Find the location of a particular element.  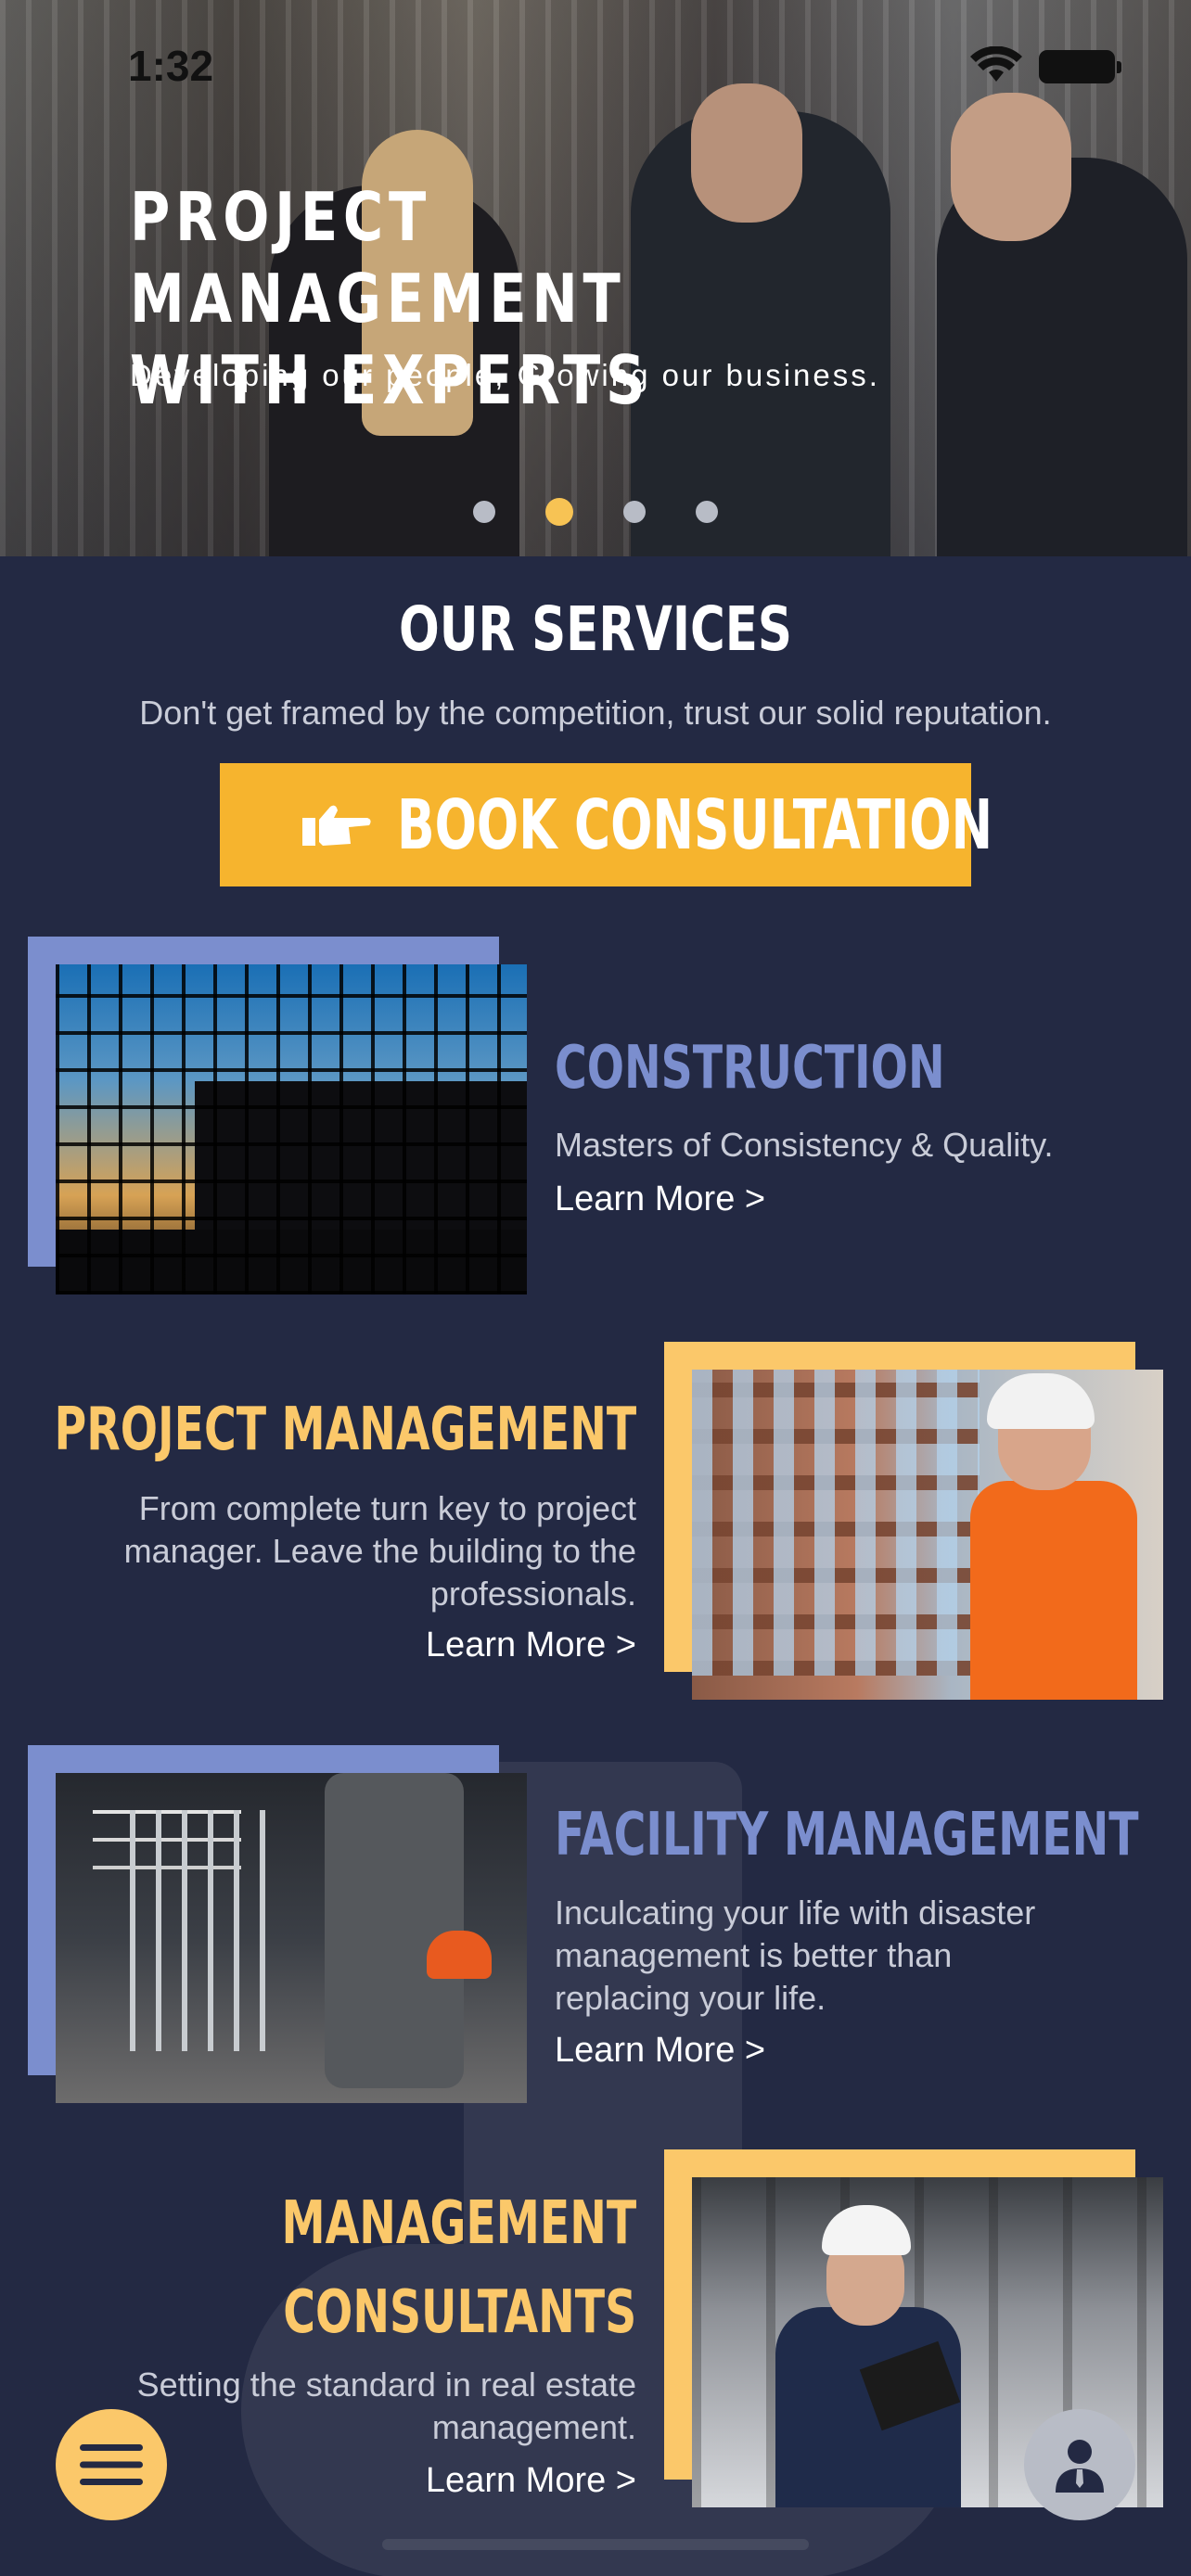

menu-button is located at coordinates (111, 2464).